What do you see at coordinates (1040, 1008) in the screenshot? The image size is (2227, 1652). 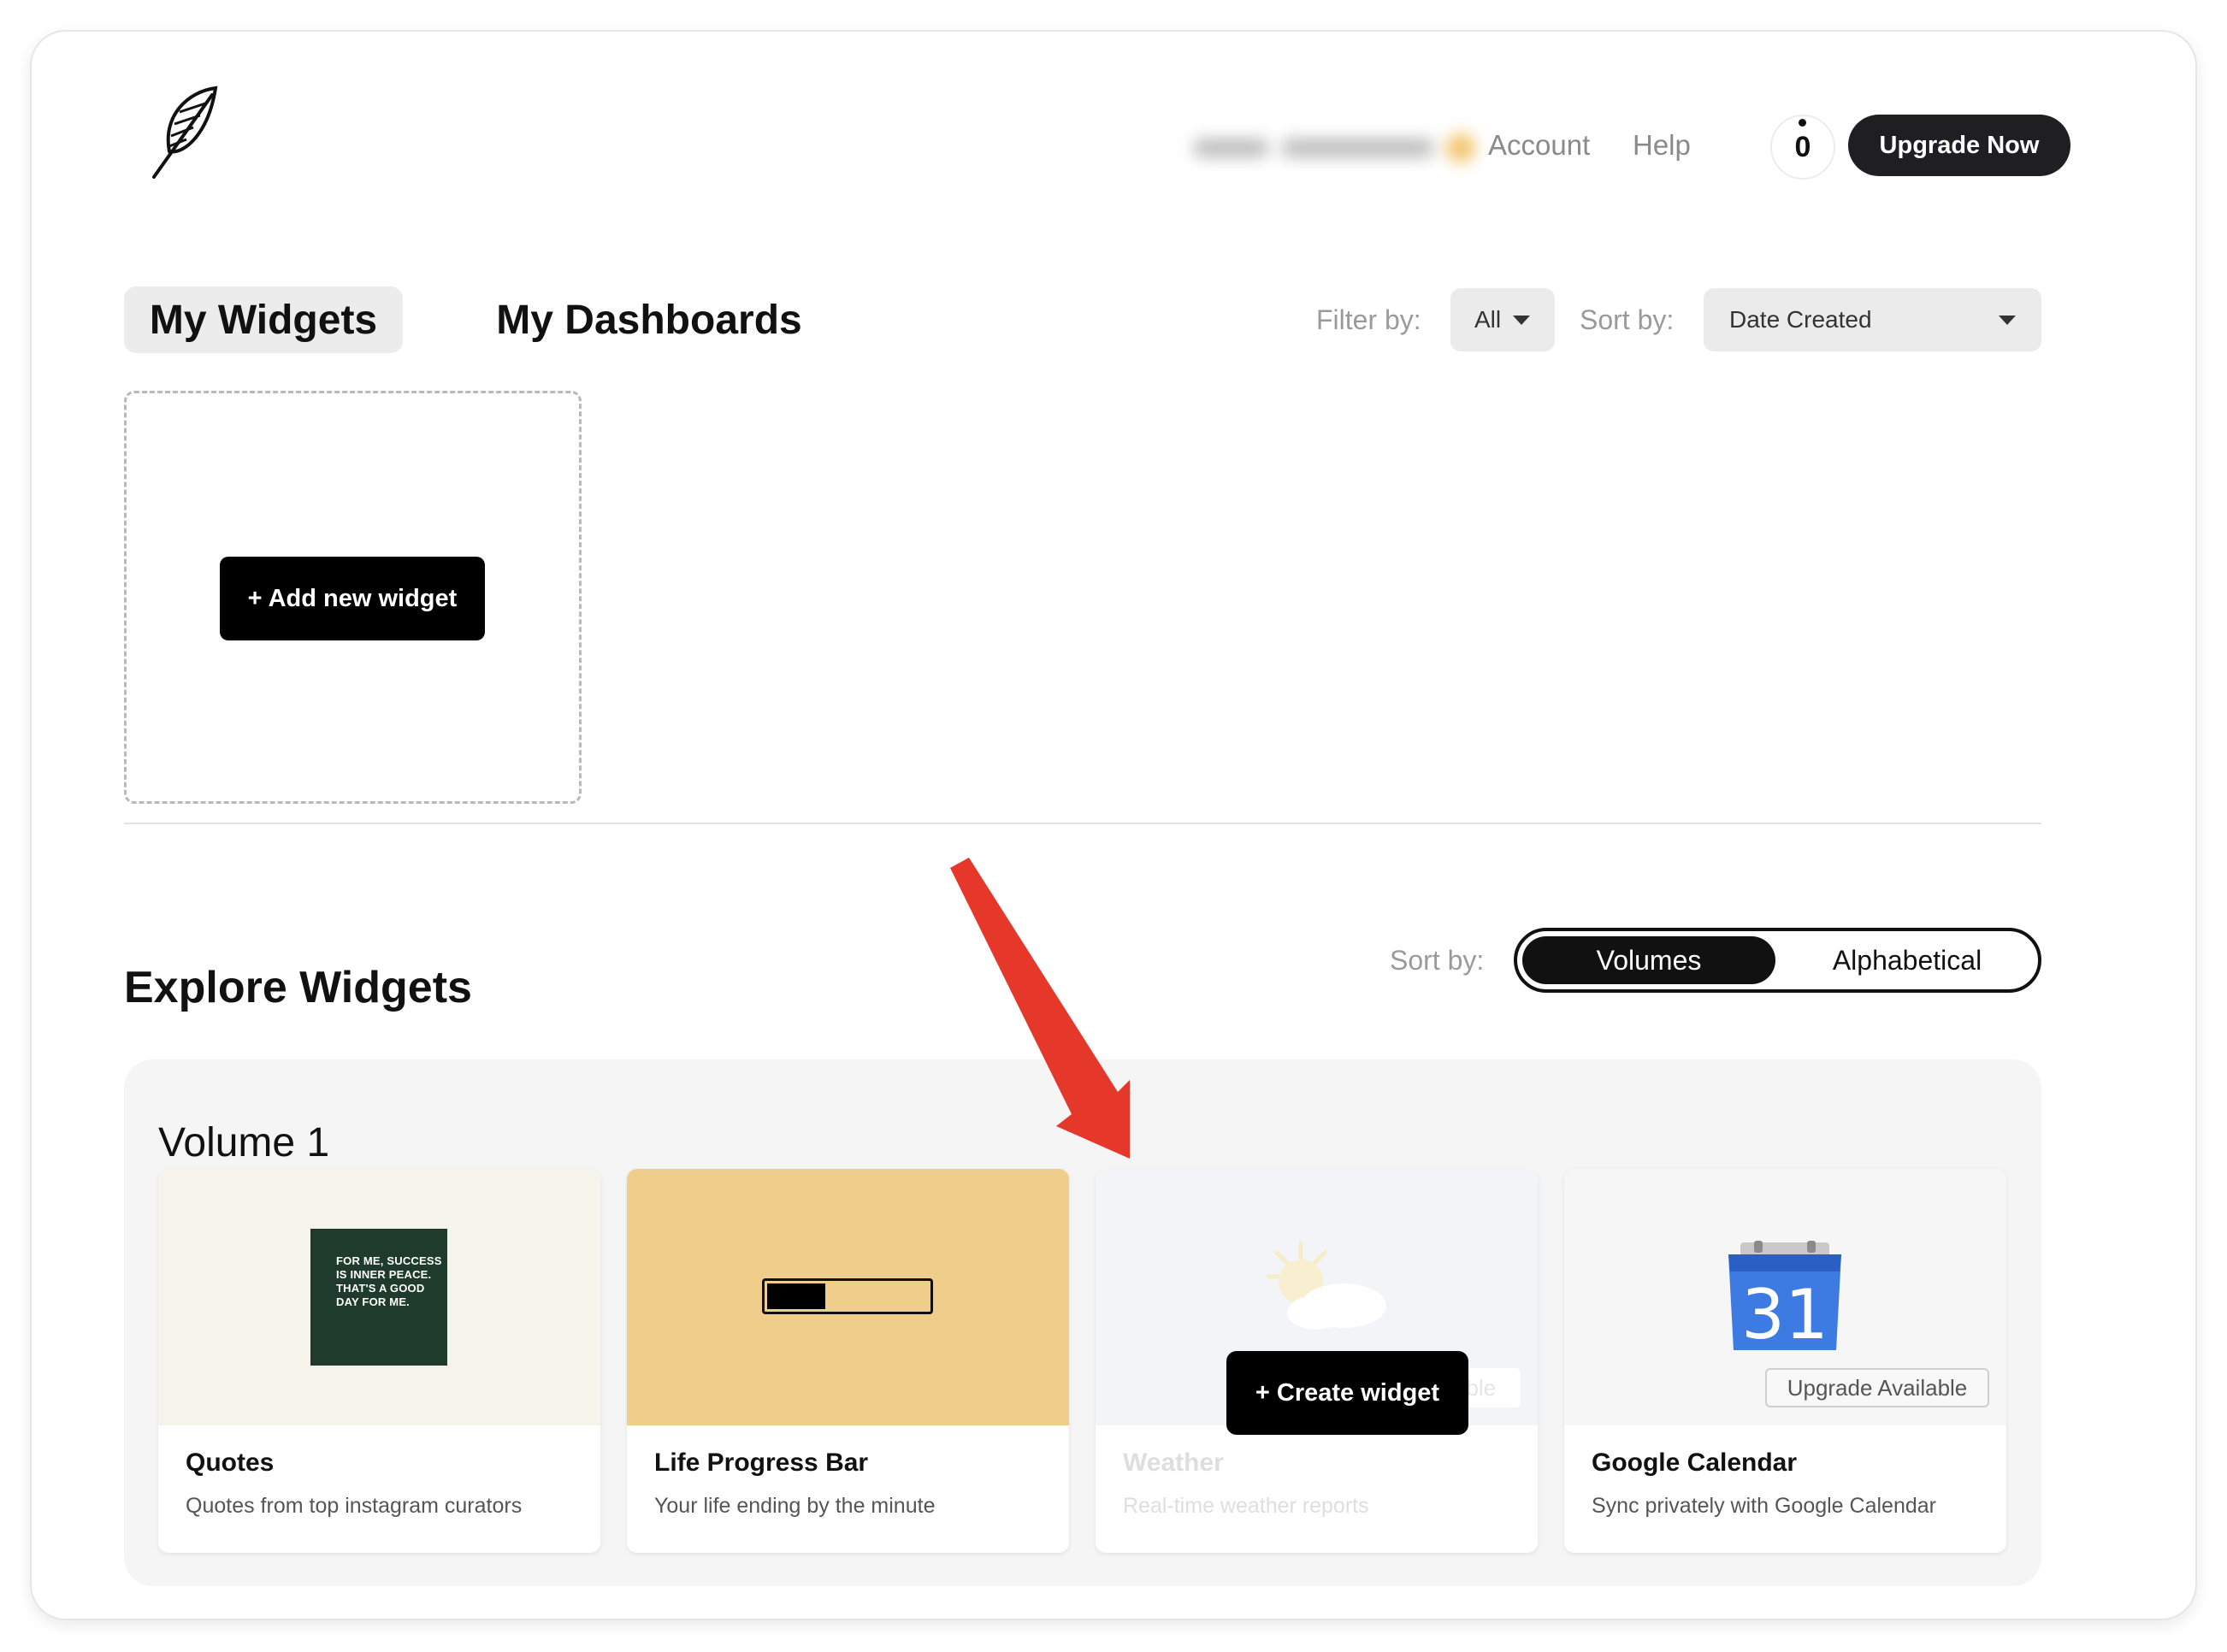 I see `annotation-arrow-icon` at bounding box center [1040, 1008].